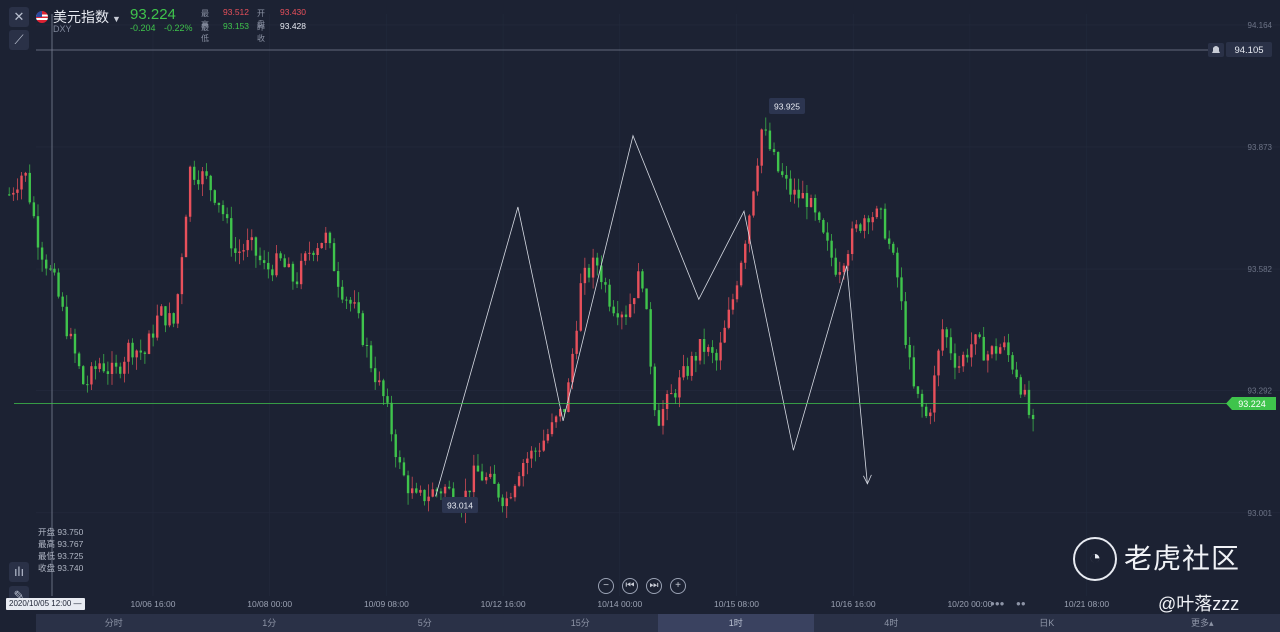  I want to click on alert-price-text: 94.105, so click(1248, 50).